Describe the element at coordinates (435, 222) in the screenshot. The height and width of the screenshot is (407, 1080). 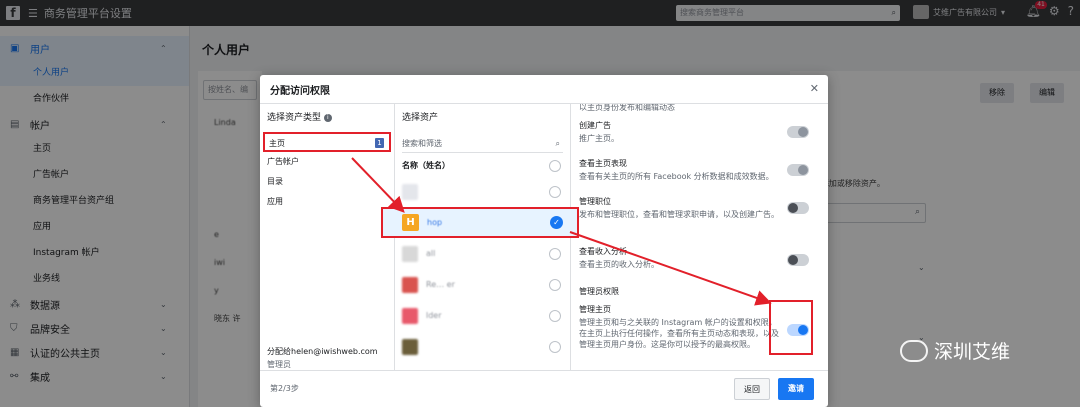
I see `asset-name: hop` at that location.